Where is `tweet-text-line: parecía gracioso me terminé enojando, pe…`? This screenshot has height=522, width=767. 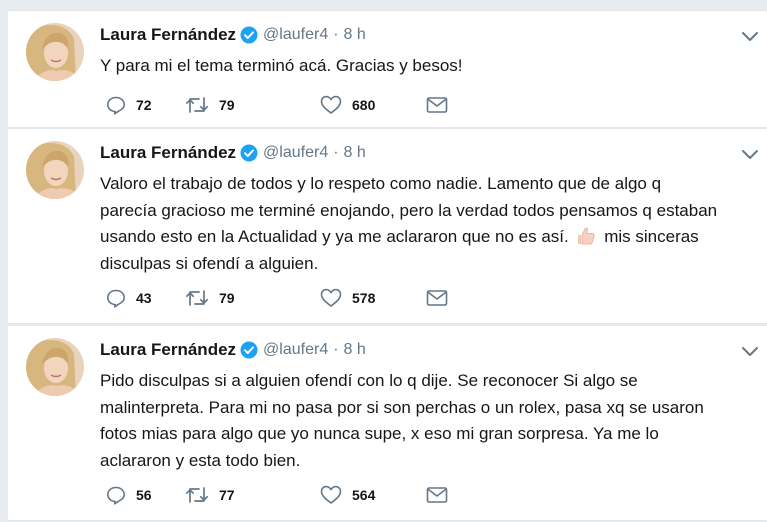 tweet-text-line: parecía gracioso me terminé enojando, pe… is located at coordinates (409, 210).